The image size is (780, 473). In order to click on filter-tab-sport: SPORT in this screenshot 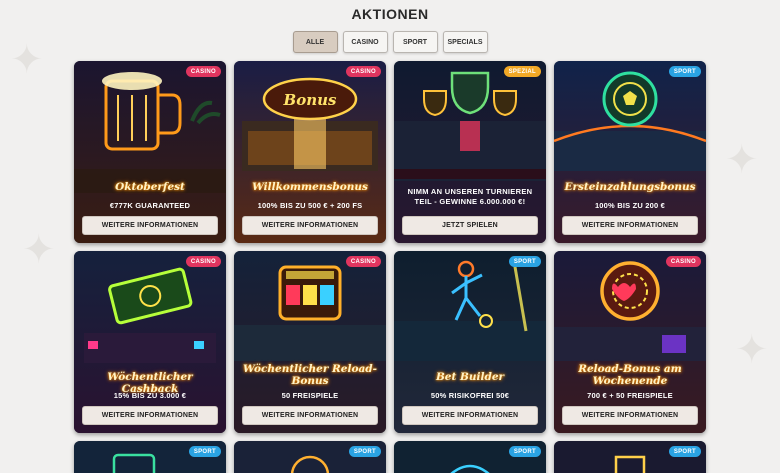, I will do `click(415, 42)`.